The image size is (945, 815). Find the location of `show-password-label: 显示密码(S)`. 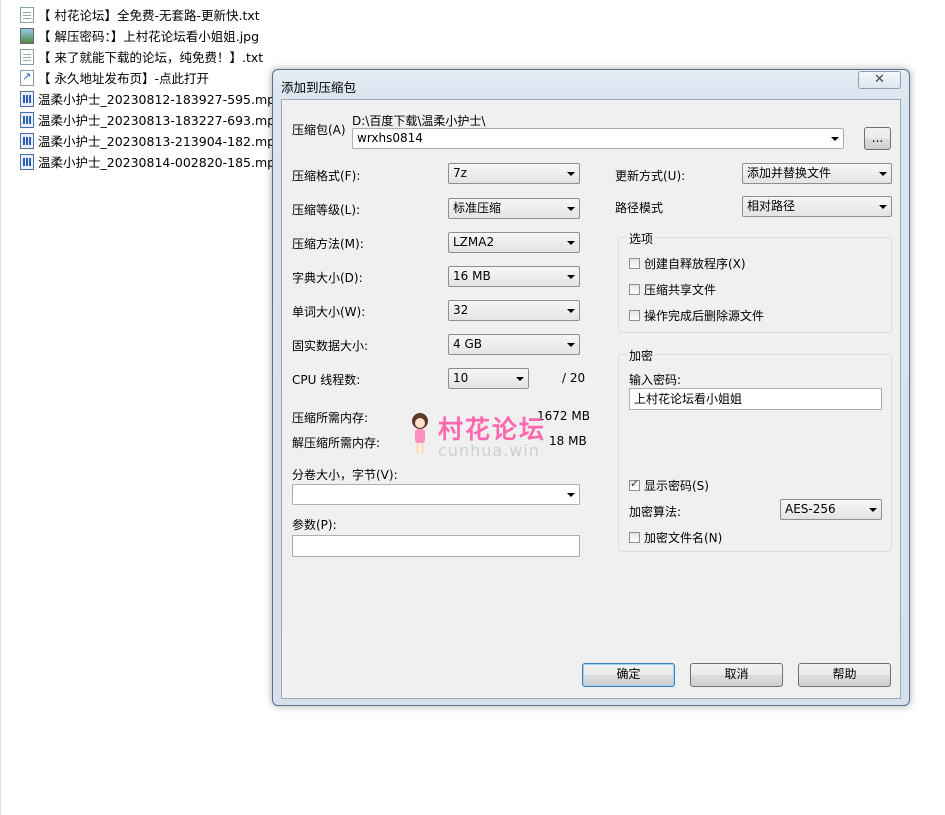

show-password-label: 显示密码(S) is located at coordinates (676, 486).